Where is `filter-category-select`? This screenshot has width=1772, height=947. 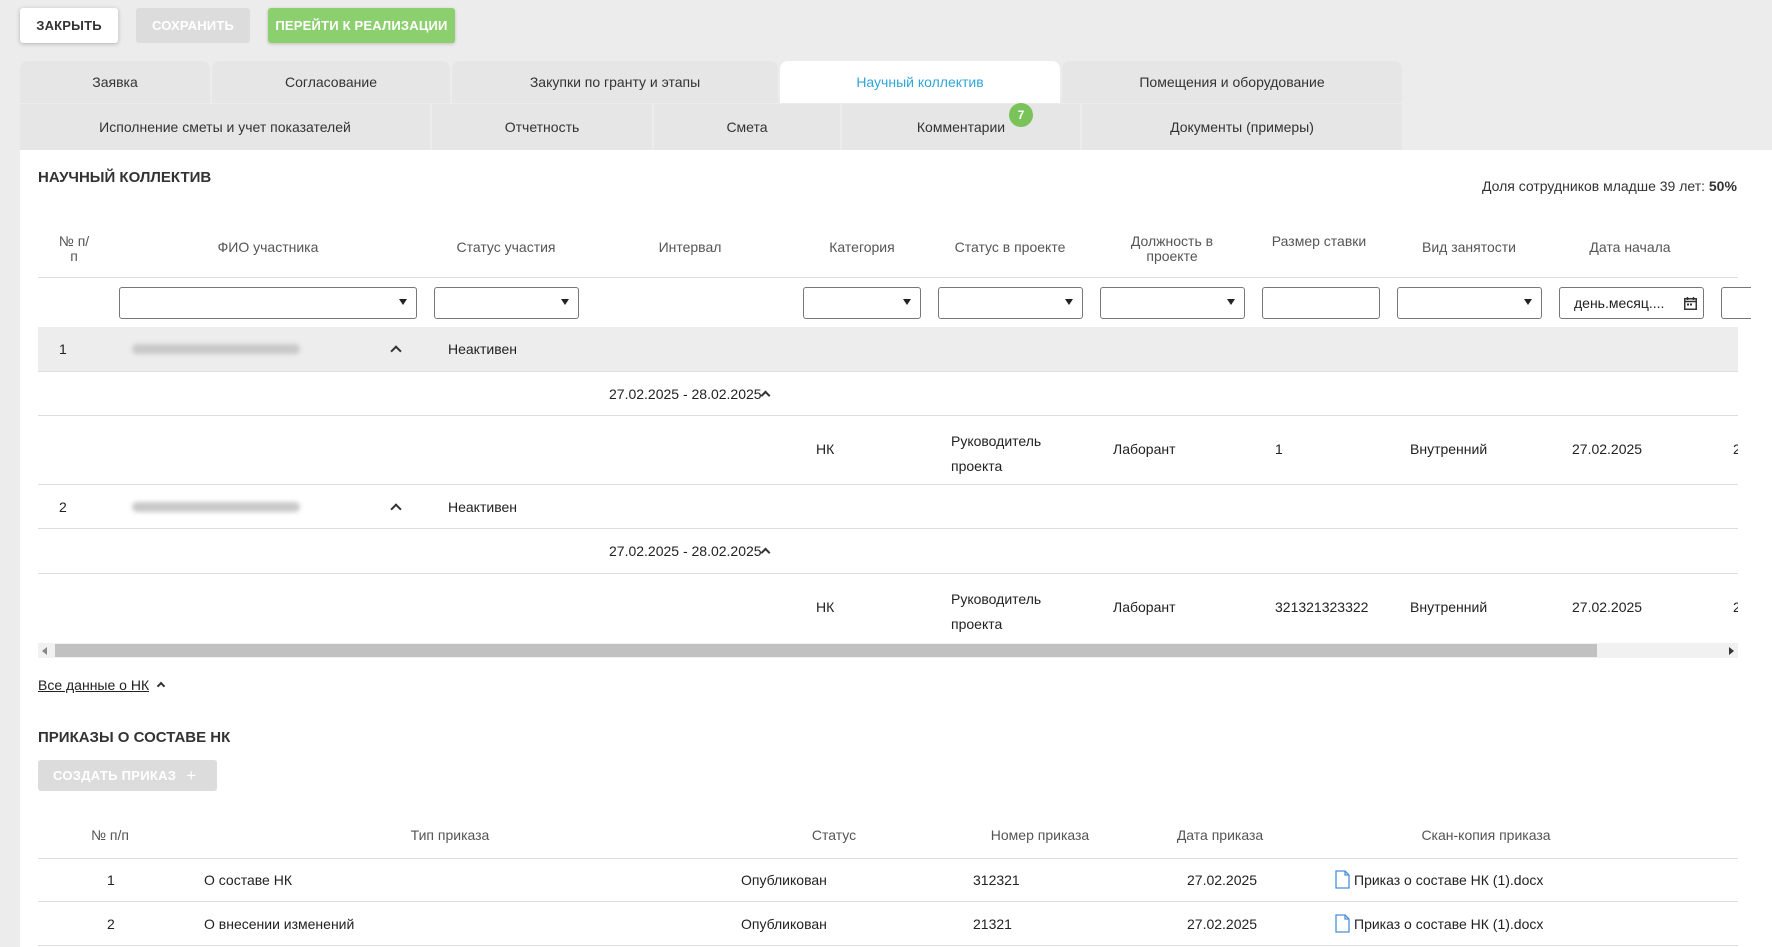 filter-category-select is located at coordinates (862, 303).